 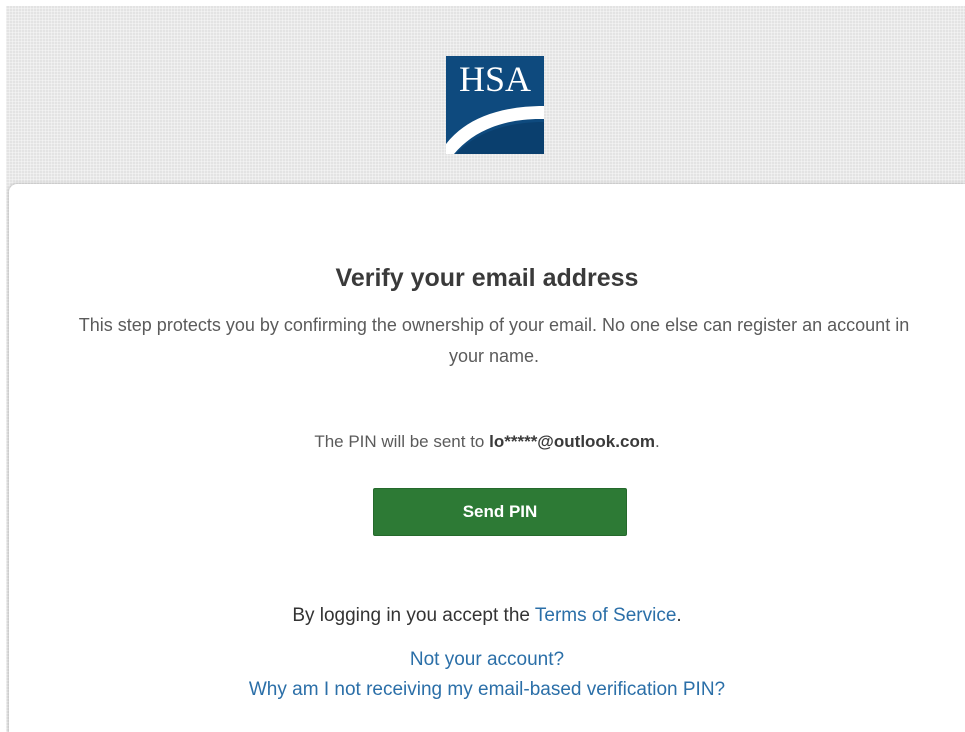 I want to click on send-pin-button: Send PIN, so click(x=500, y=512).